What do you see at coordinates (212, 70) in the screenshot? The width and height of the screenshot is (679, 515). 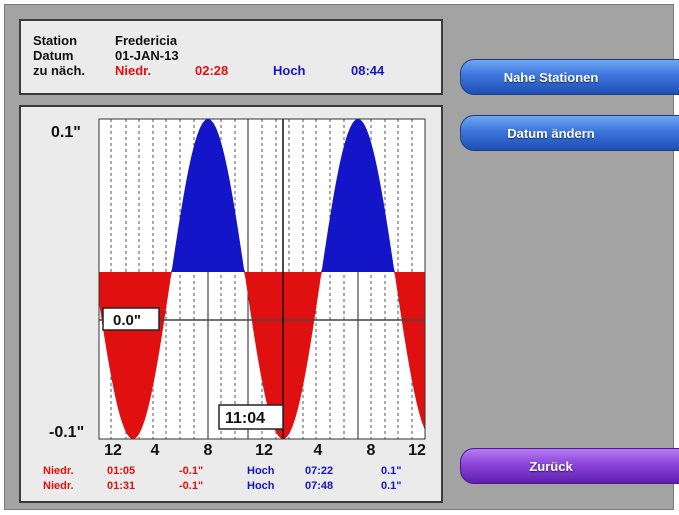 I see `next-low-time: 02:28` at bounding box center [212, 70].